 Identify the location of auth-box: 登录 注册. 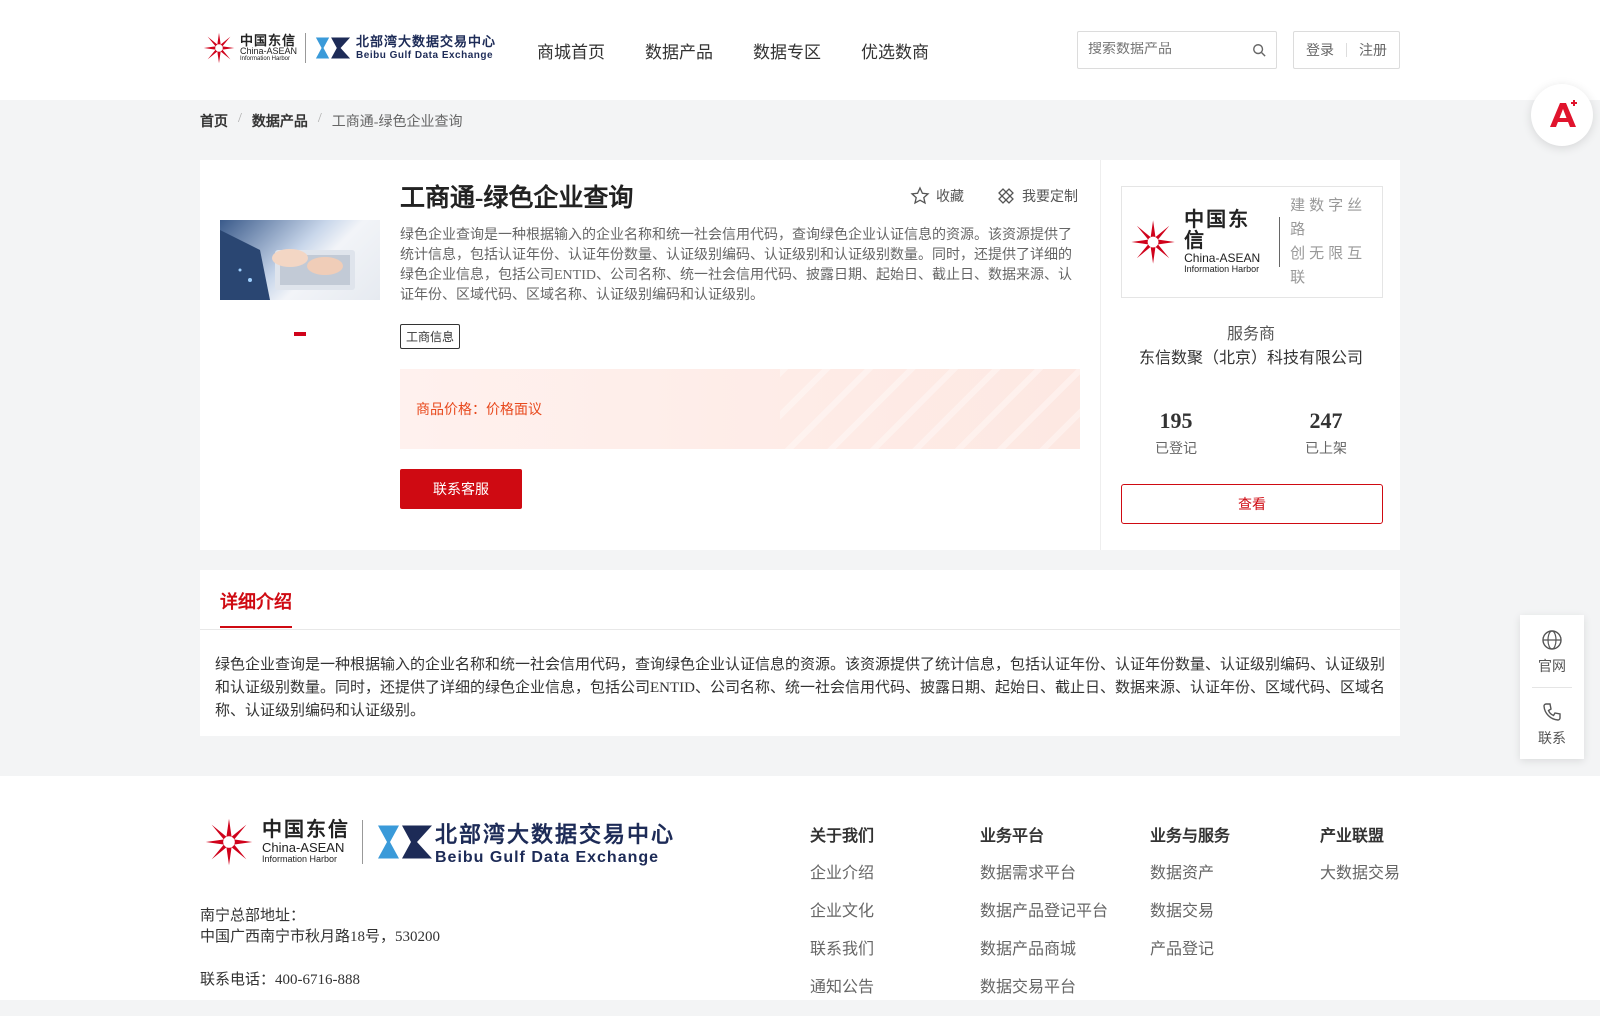
(1346, 50).